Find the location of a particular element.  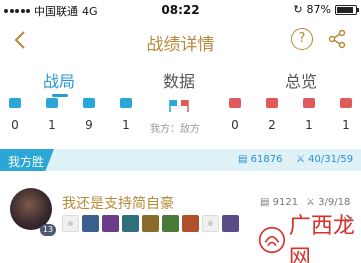

ally-stat-value: 0 is located at coordinates (15, 125).